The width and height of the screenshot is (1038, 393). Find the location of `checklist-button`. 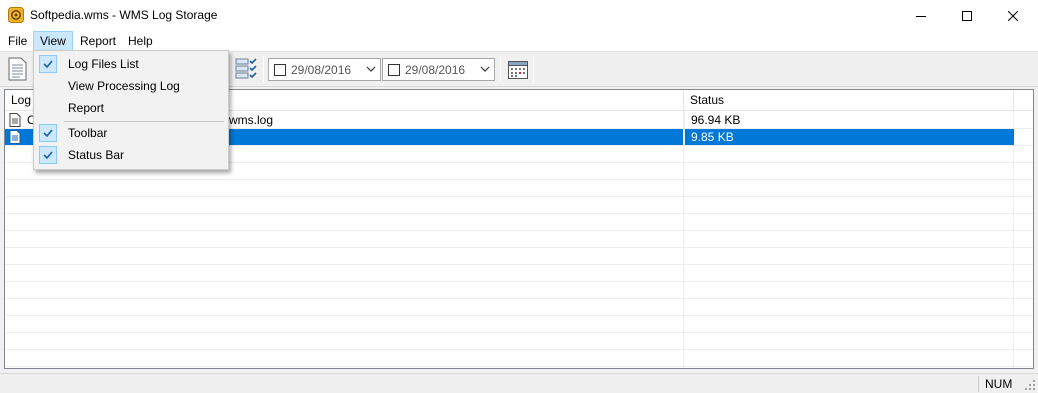

checklist-button is located at coordinates (246, 69).